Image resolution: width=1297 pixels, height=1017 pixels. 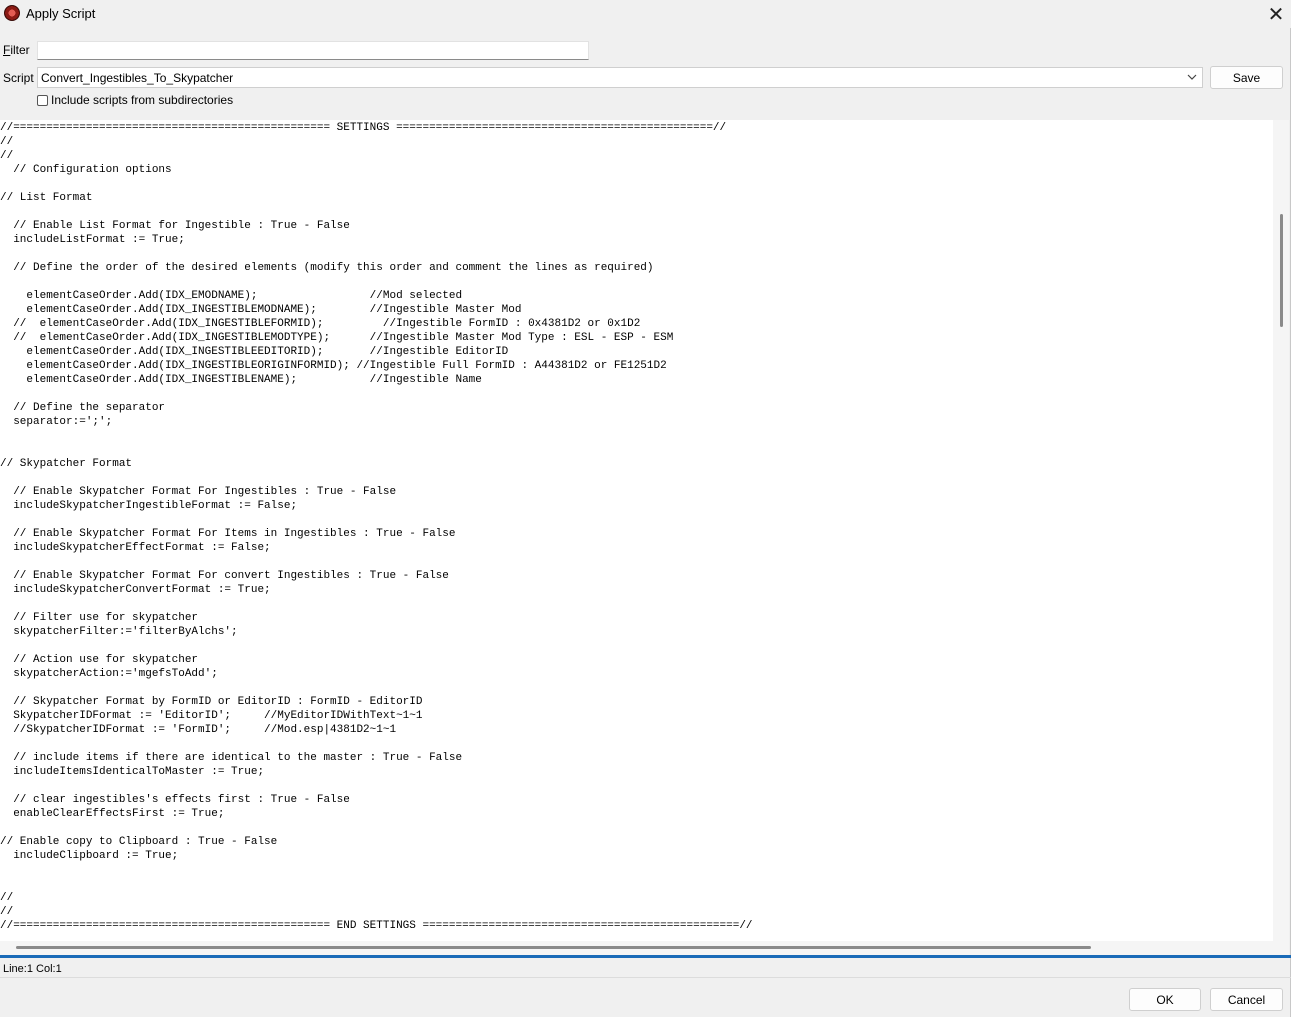 I want to click on close-icon: ✕, so click(x=1276, y=14).